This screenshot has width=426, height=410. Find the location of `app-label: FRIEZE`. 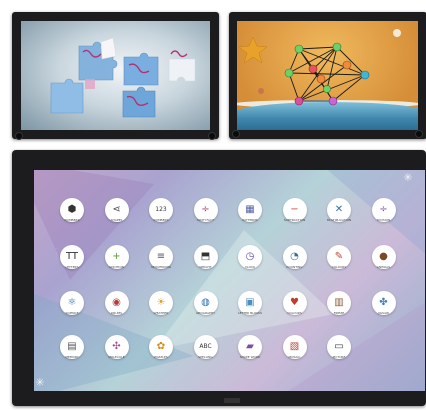

app-label: FRIEZE is located at coordinates (339, 313).